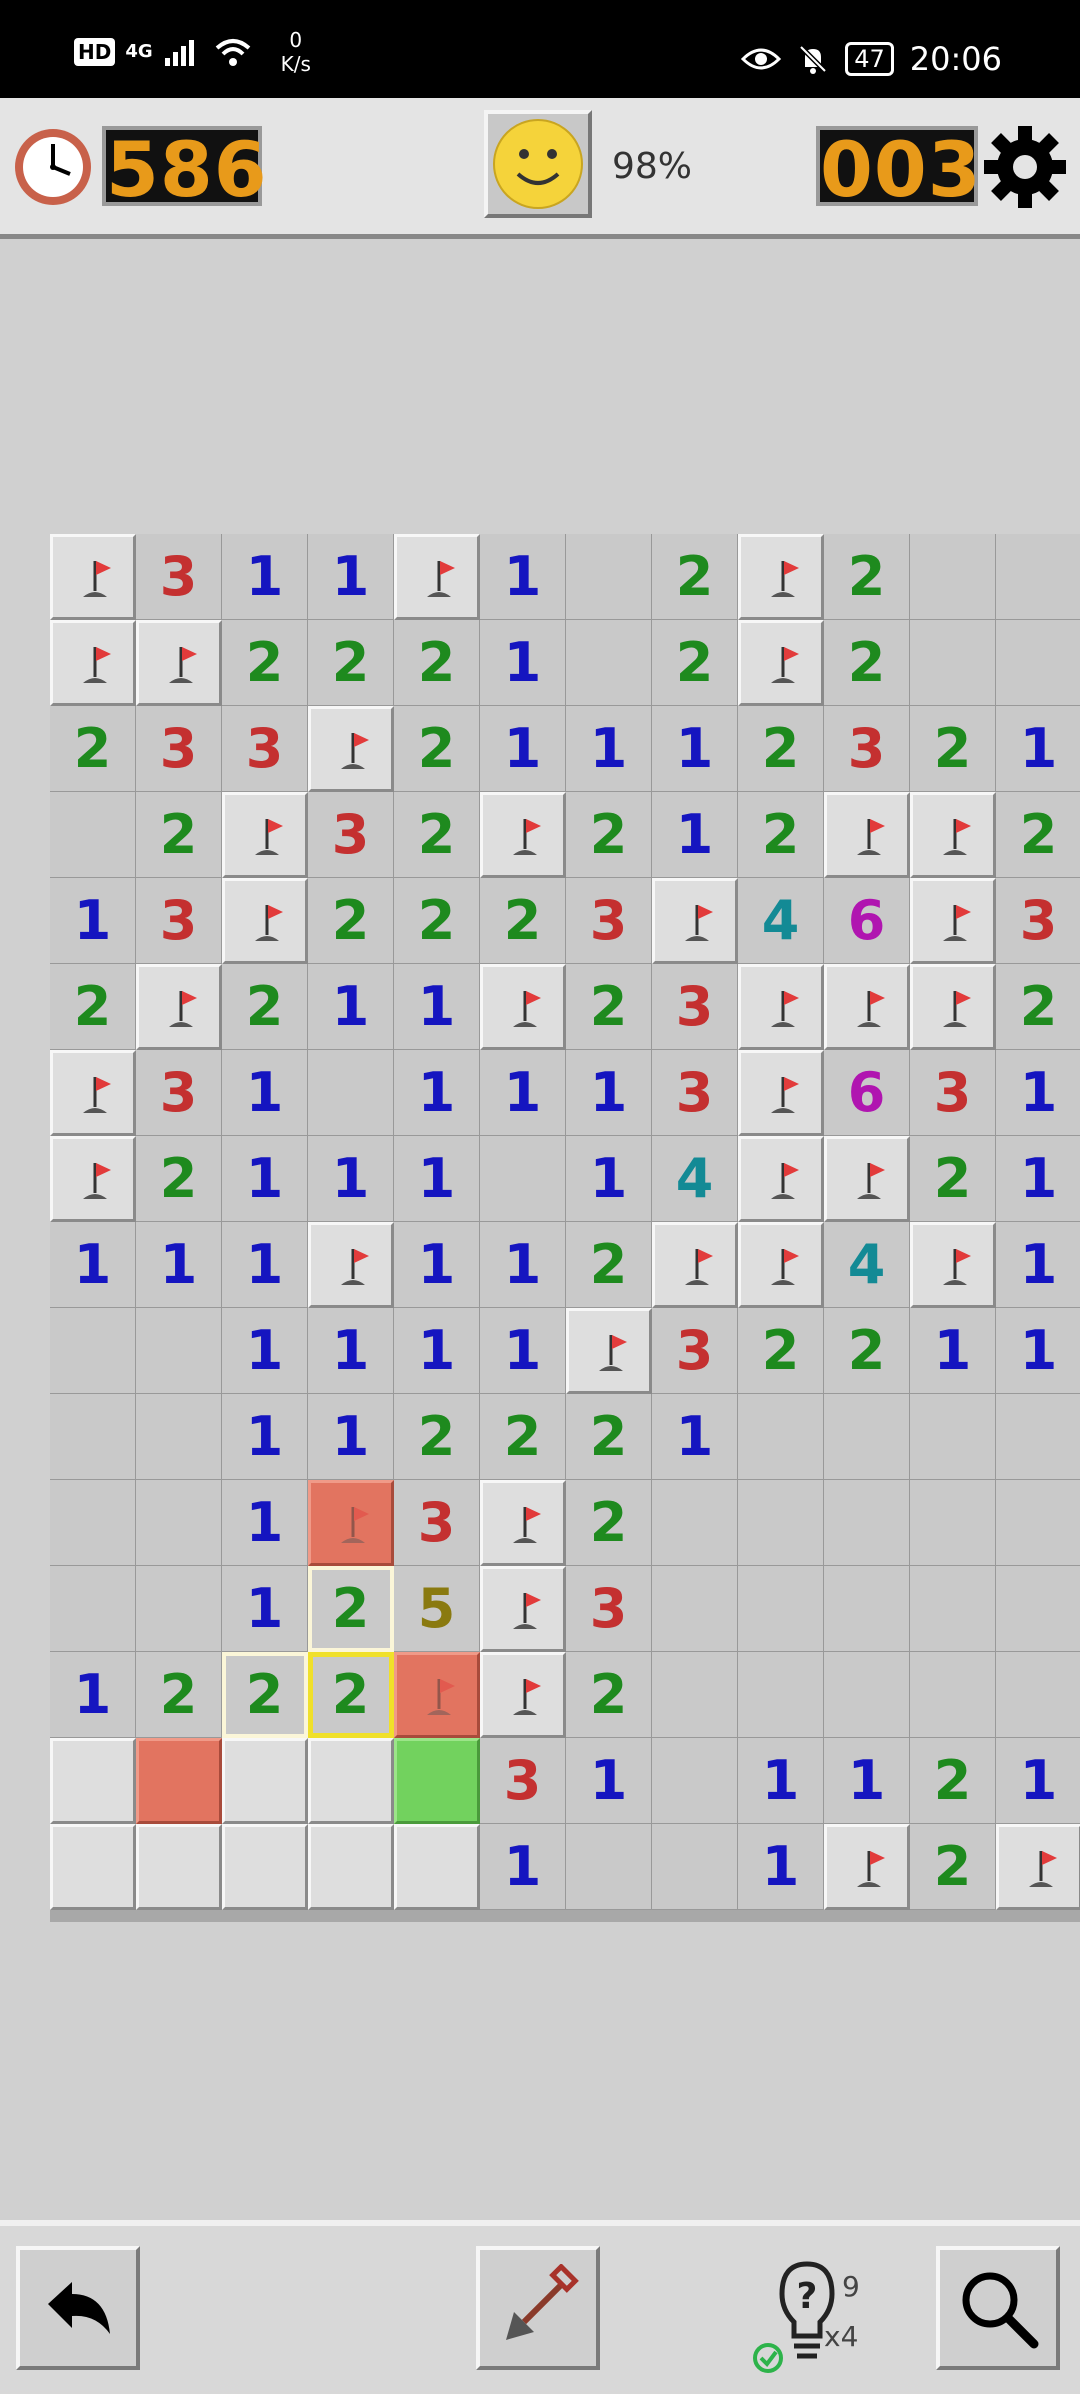  I want to click on new-game-button, so click(538, 164).